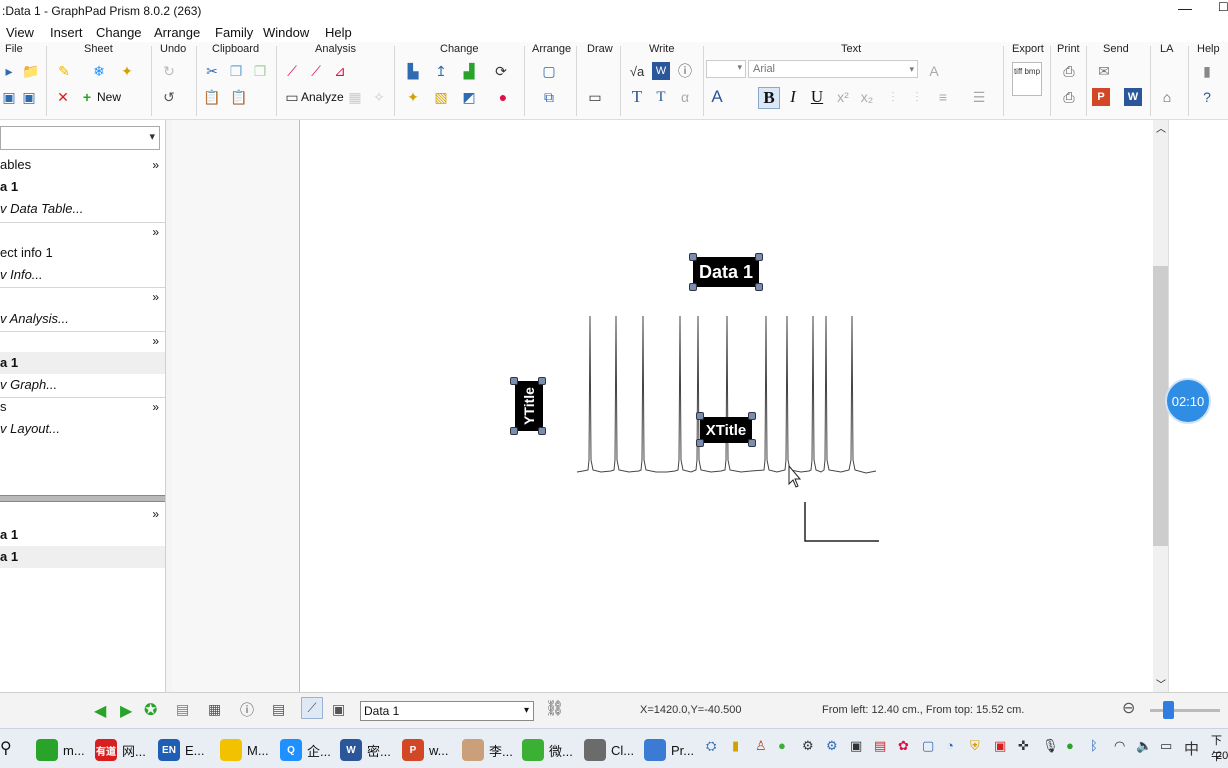  What do you see at coordinates (150, 710) in the screenshot?
I see `navigate-icon: ✪` at bounding box center [150, 710].